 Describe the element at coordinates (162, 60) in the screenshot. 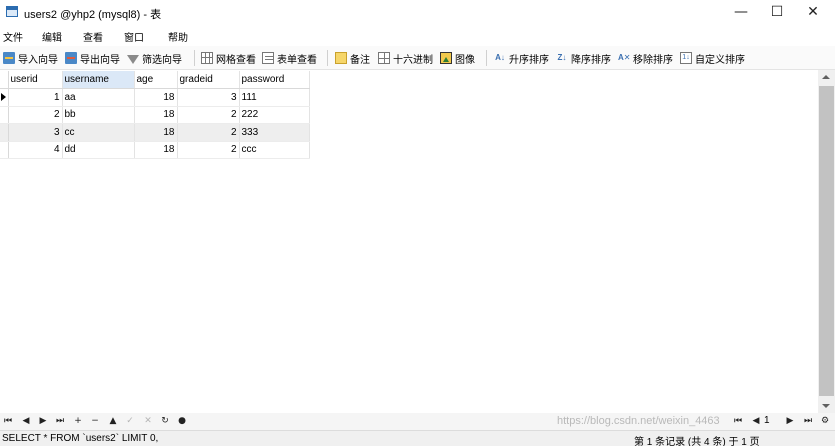

I see `filter-wizard-label: 筛选向导` at that location.